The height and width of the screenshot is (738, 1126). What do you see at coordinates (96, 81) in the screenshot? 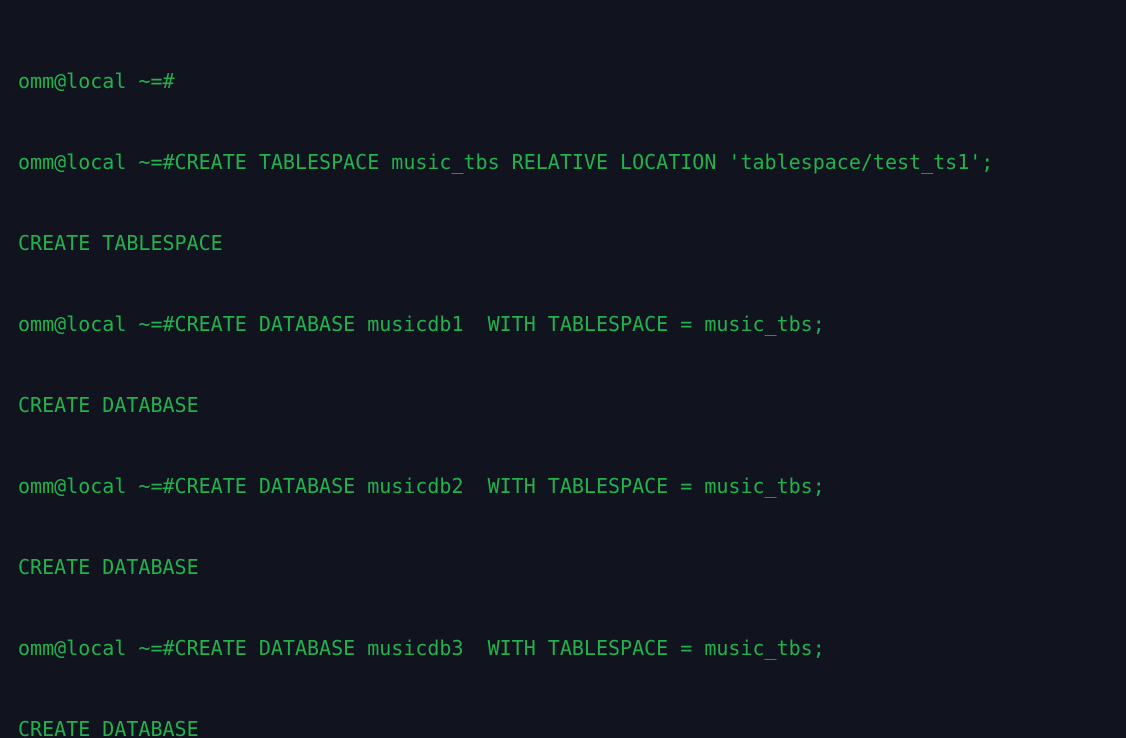
I see `terminal-line: omm@local ~=#` at bounding box center [96, 81].